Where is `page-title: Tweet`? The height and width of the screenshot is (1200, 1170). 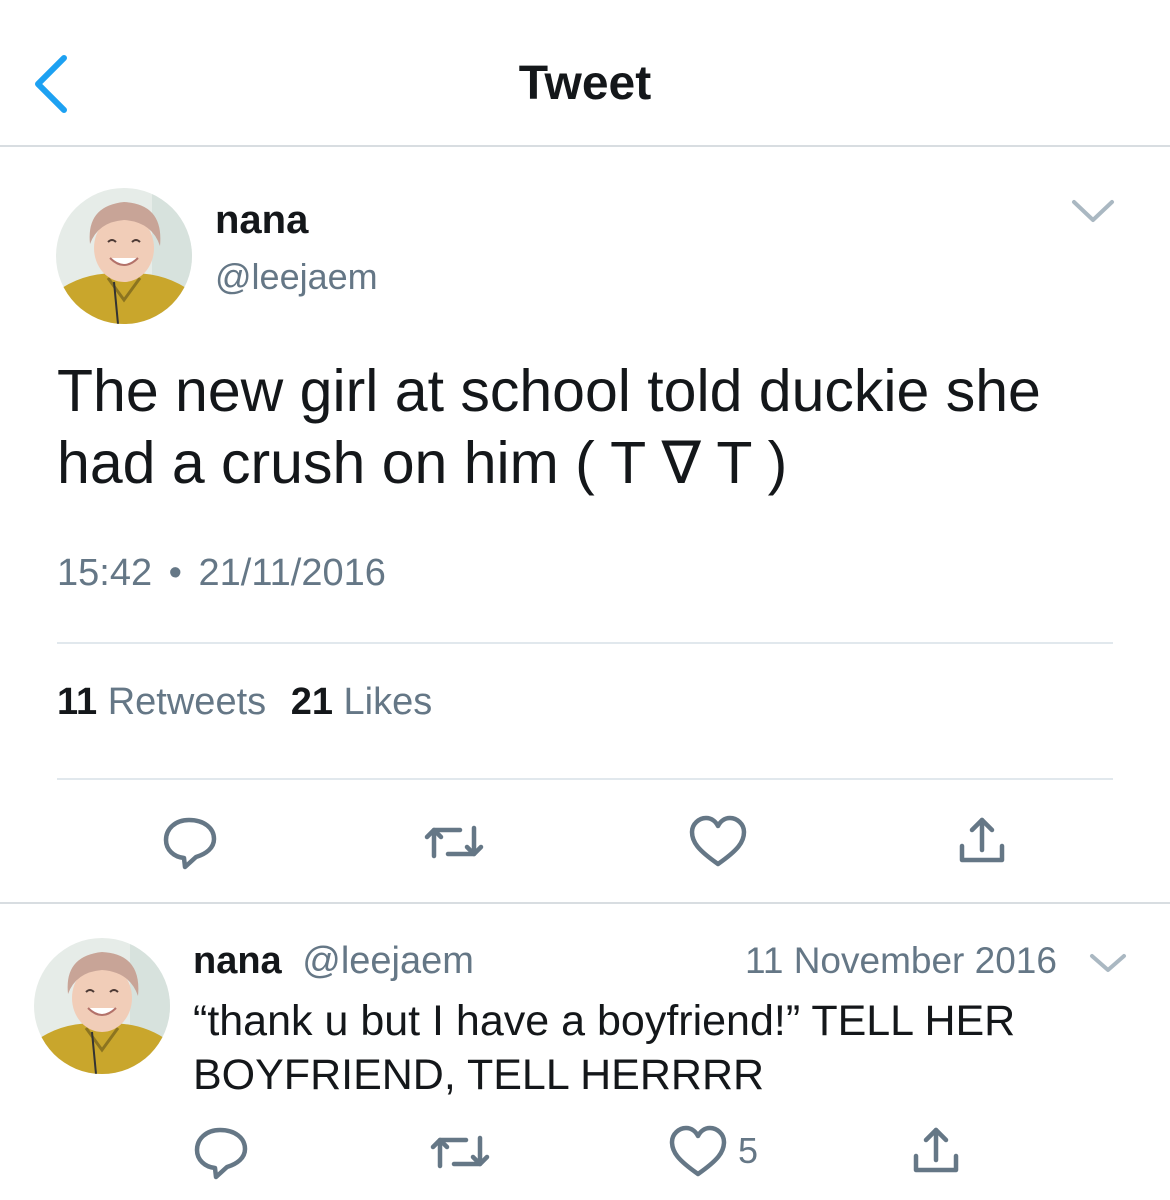 page-title: Tweet is located at coordinates (585, 83).